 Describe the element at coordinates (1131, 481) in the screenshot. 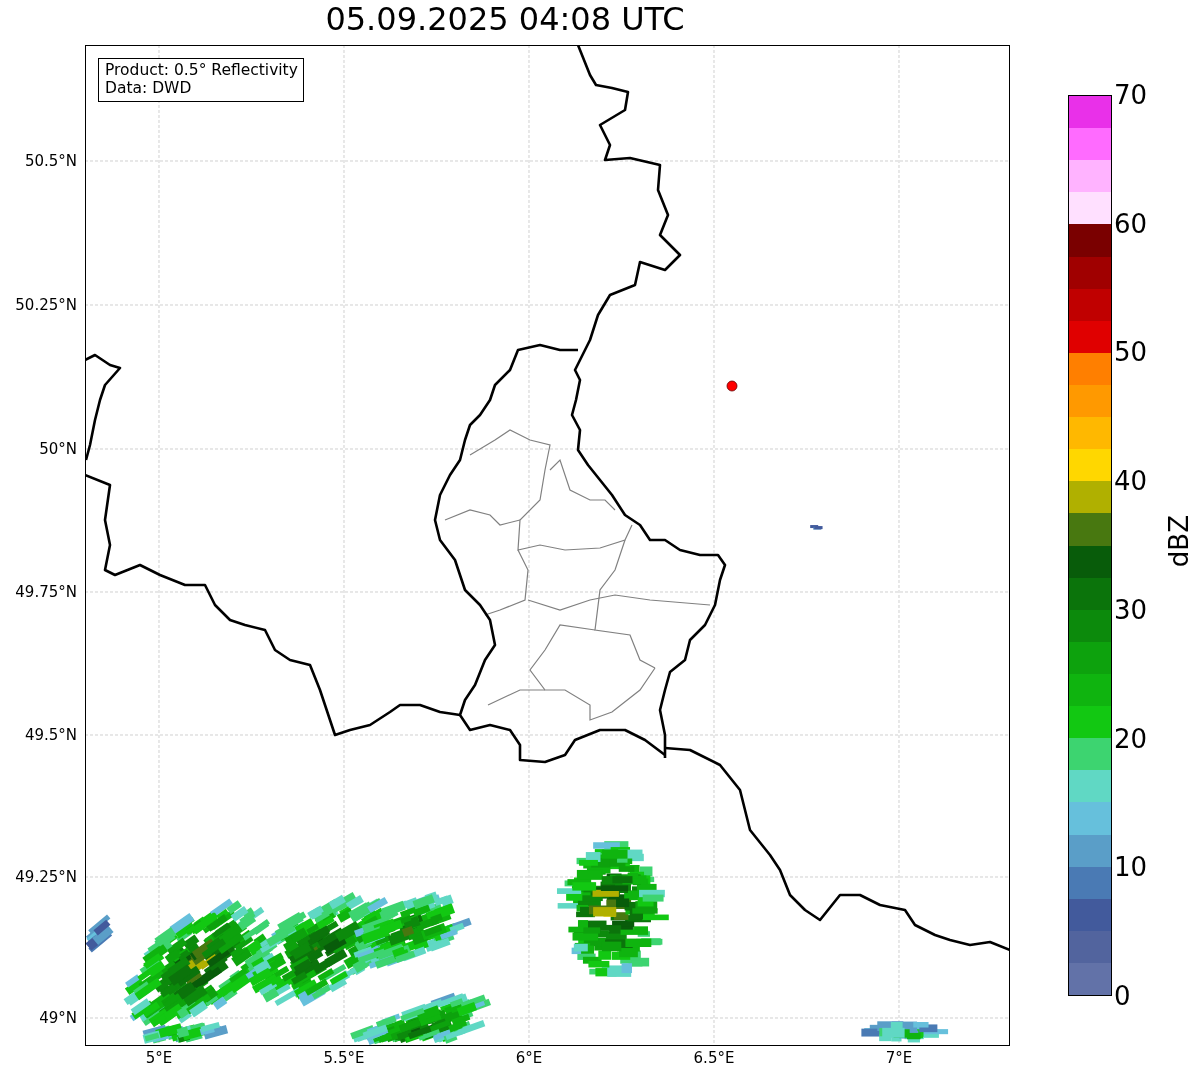

I see `colorbar-tick-label: 40` at that location.